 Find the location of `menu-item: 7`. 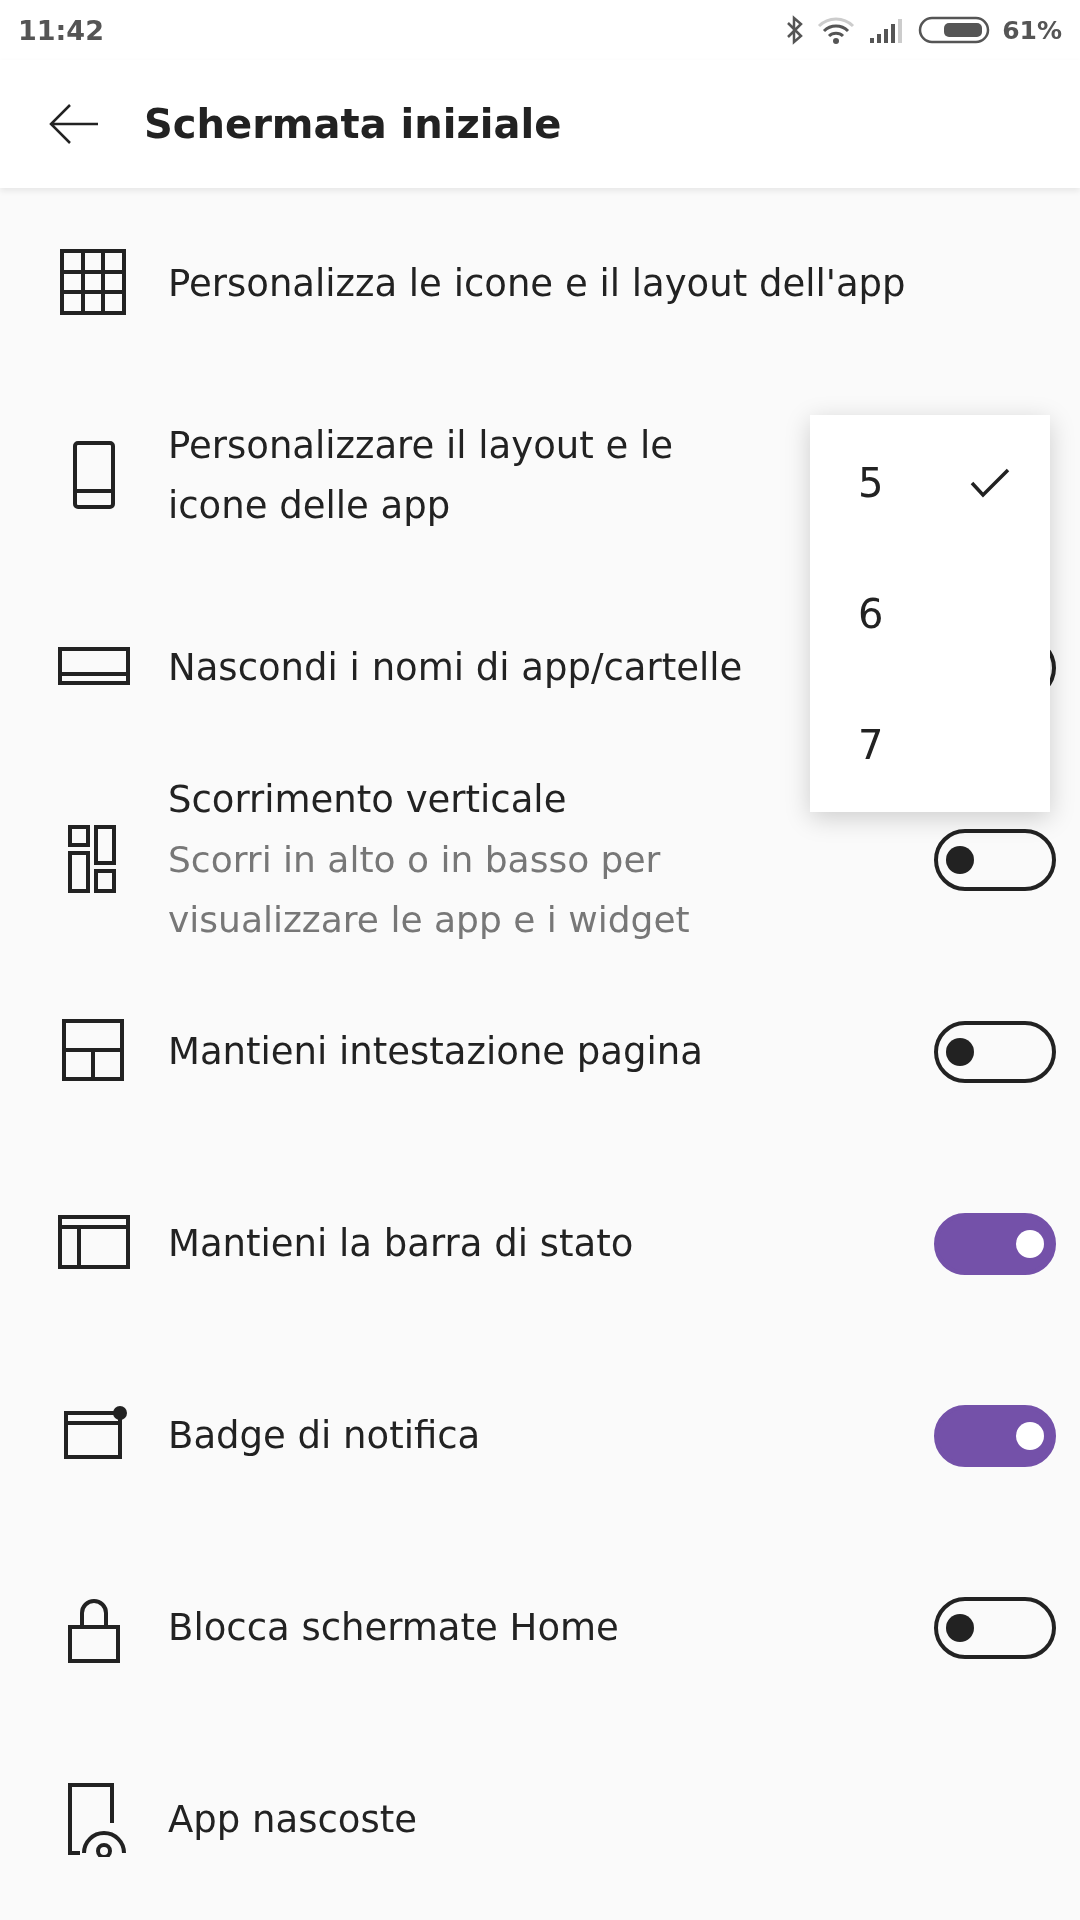

menu-item: 7 is located at coordinates (930, 744).